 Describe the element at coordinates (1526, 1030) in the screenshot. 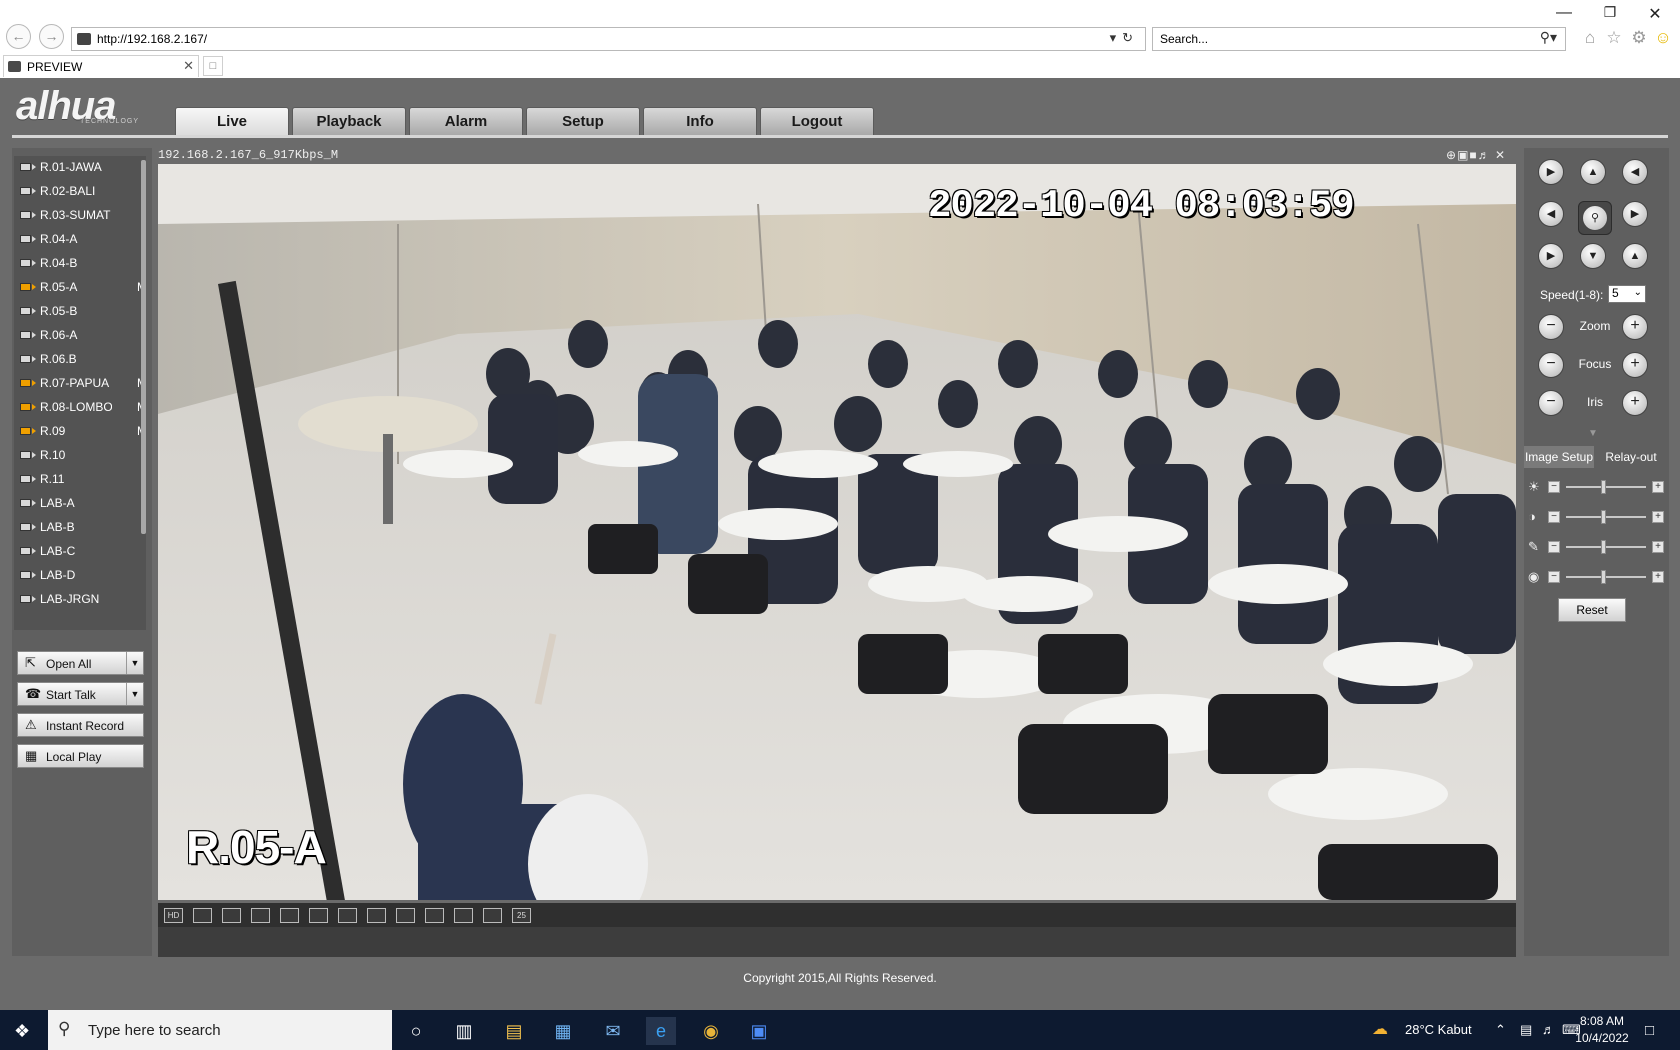

I see `network-icon: ▤` at that location.